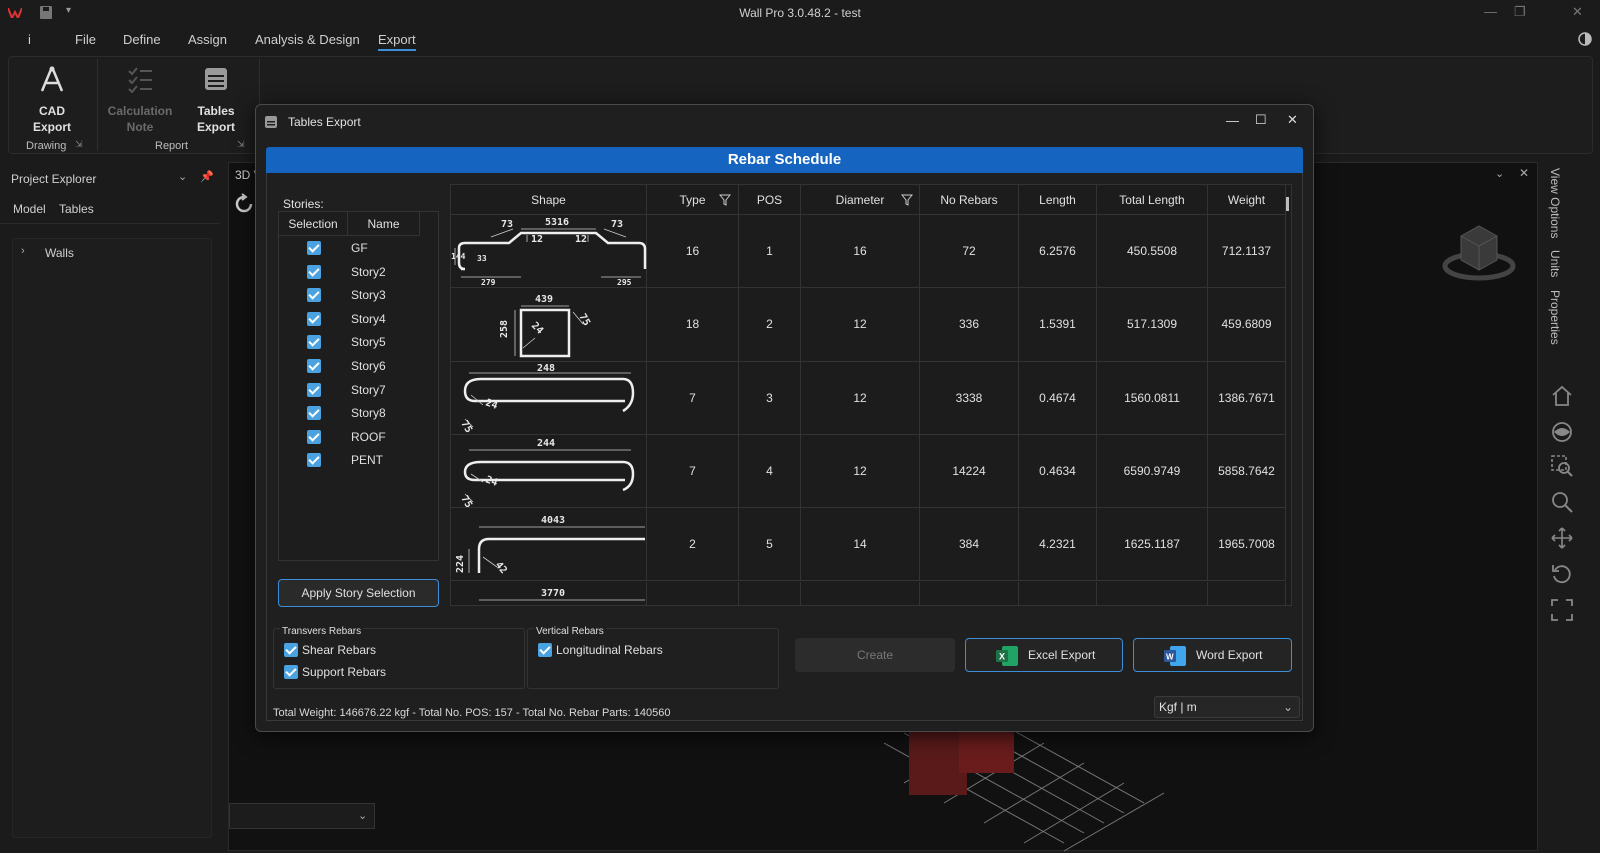  I want to click on rail-properties: Properties, so click(1555, 317).